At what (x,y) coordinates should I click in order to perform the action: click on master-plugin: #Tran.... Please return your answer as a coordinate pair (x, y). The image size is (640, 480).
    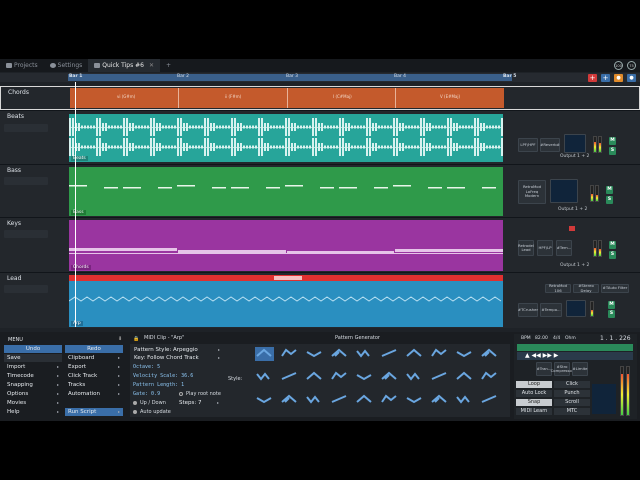
    Looking at the image, I should click on (544, 369).